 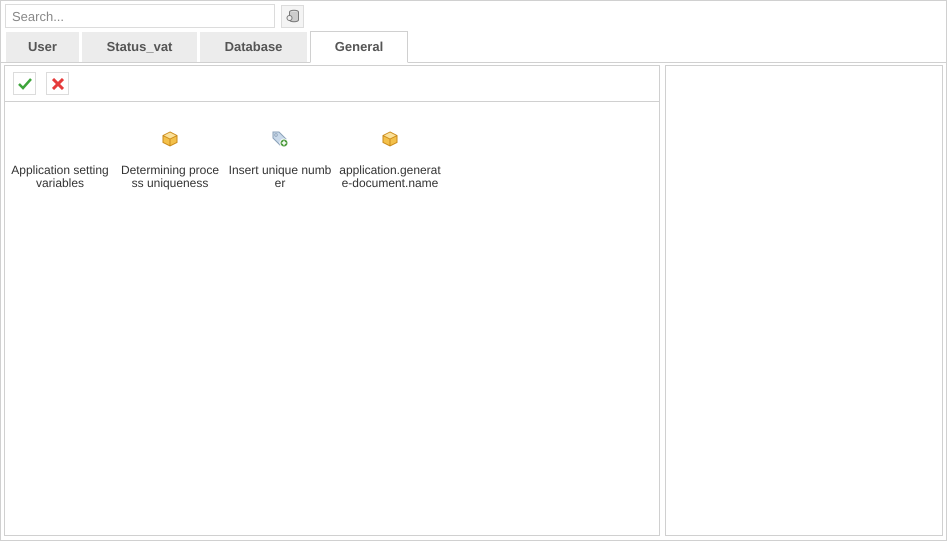 I want to click on cancel-button, so click(x=57, y=83).